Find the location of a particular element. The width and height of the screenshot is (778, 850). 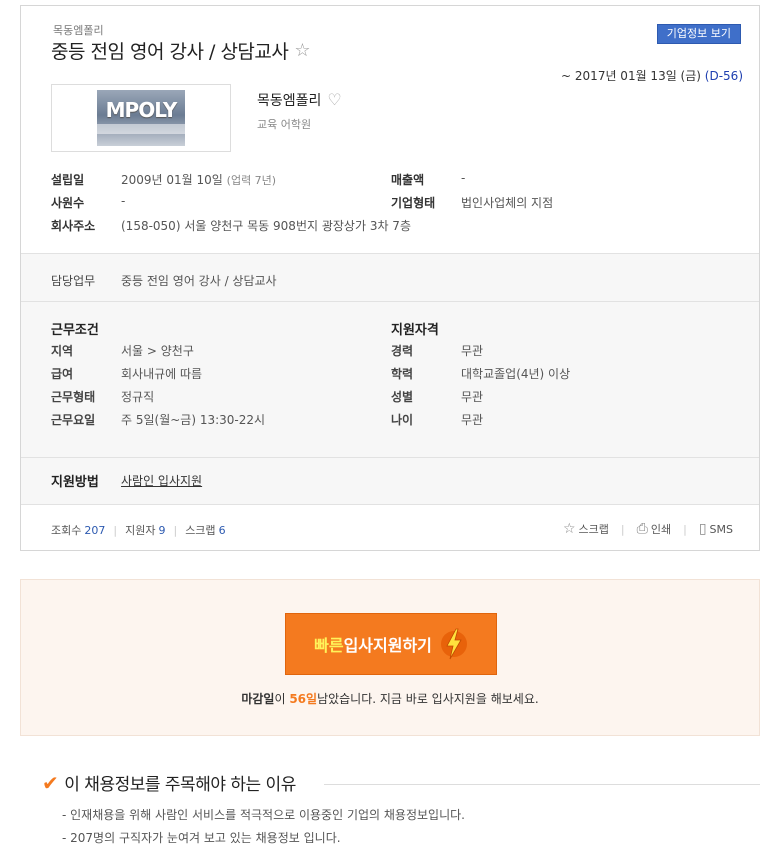

employees-label: 사원수 is located at coordinates (68, 203).